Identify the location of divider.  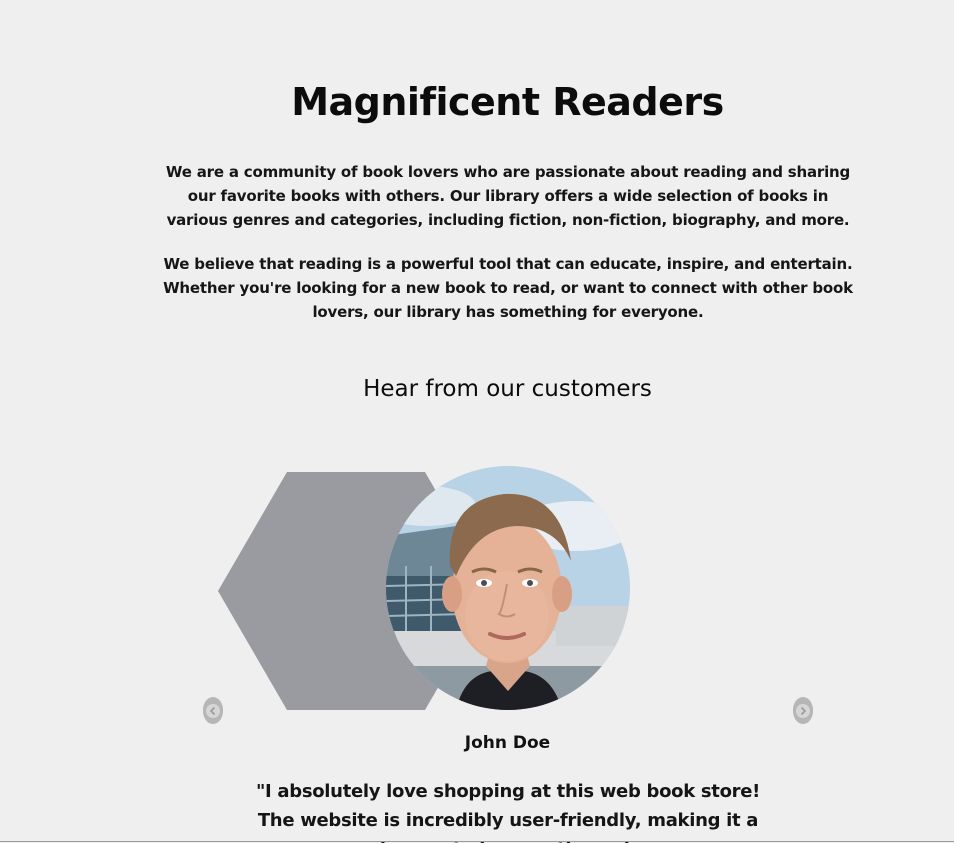
(477, 841).